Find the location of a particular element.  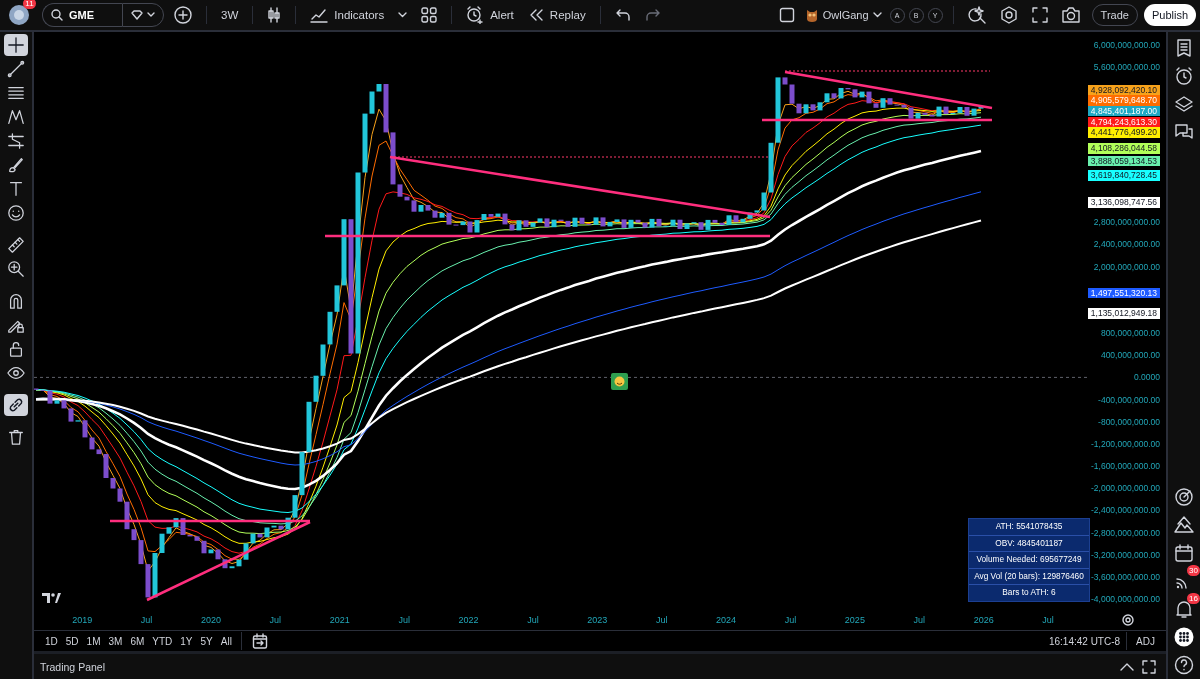

table-cell: OBV: 4845401187 is located at coordinates (1029, 543).